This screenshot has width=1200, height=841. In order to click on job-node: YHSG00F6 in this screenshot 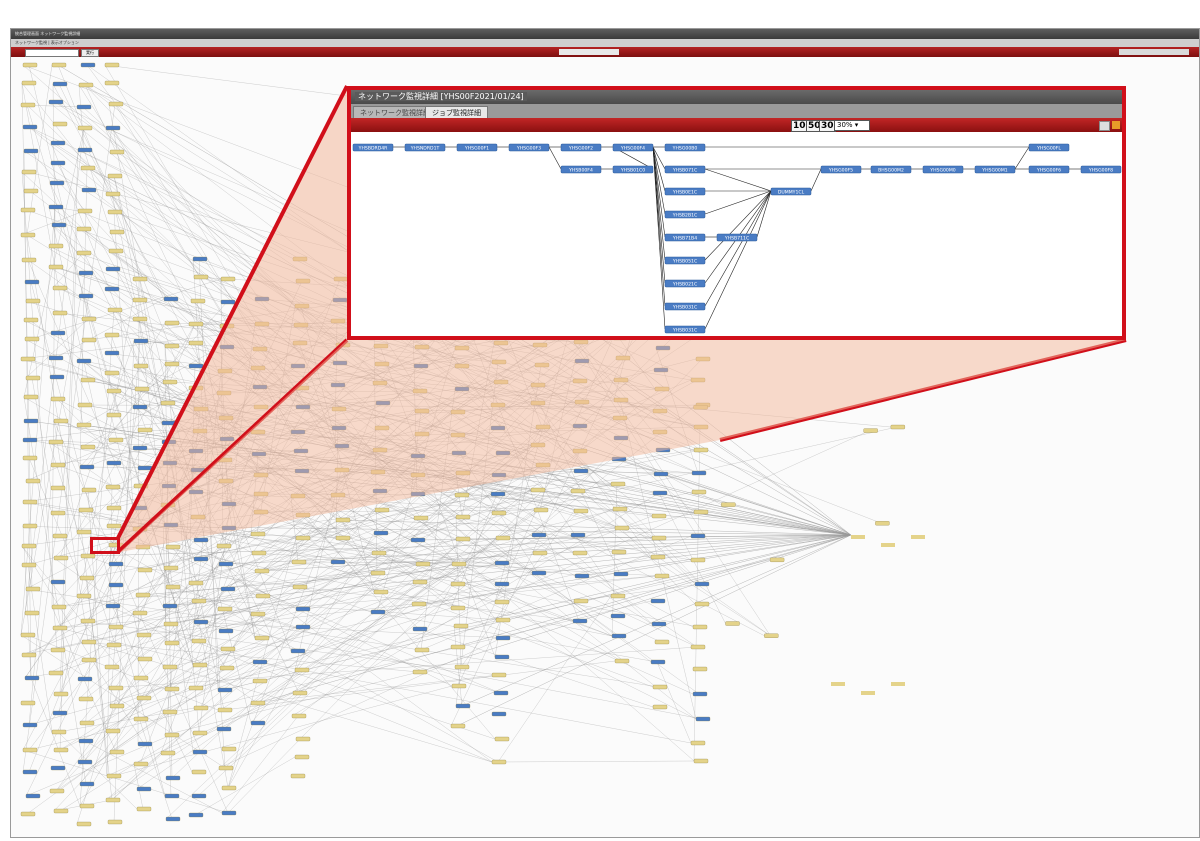, I will do `click(1049, 169)`.